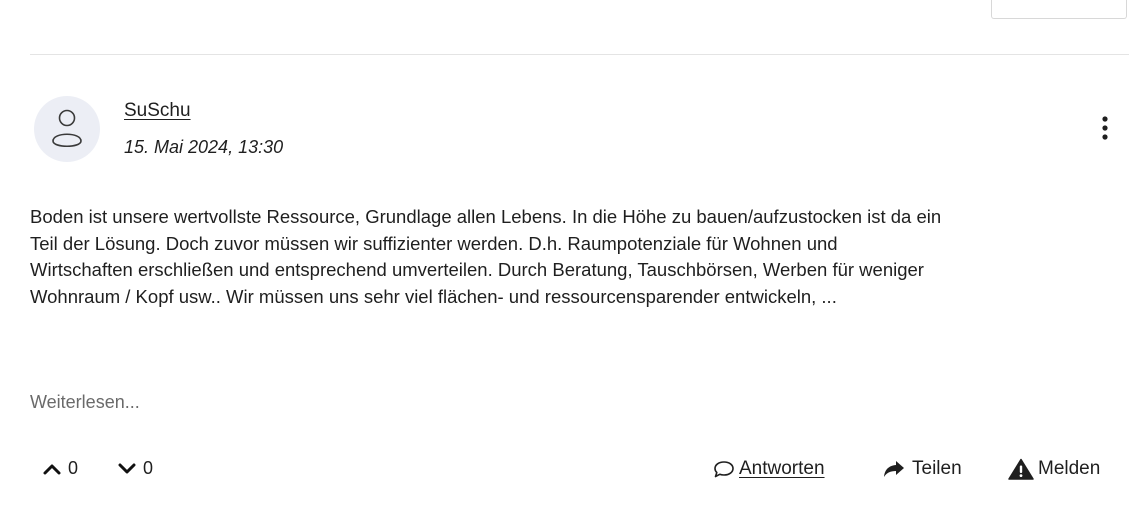  What do you see at coordinates (148, 468) in the screenshot?
I see `downvote-count: 0` at bounding box center [148, 468].